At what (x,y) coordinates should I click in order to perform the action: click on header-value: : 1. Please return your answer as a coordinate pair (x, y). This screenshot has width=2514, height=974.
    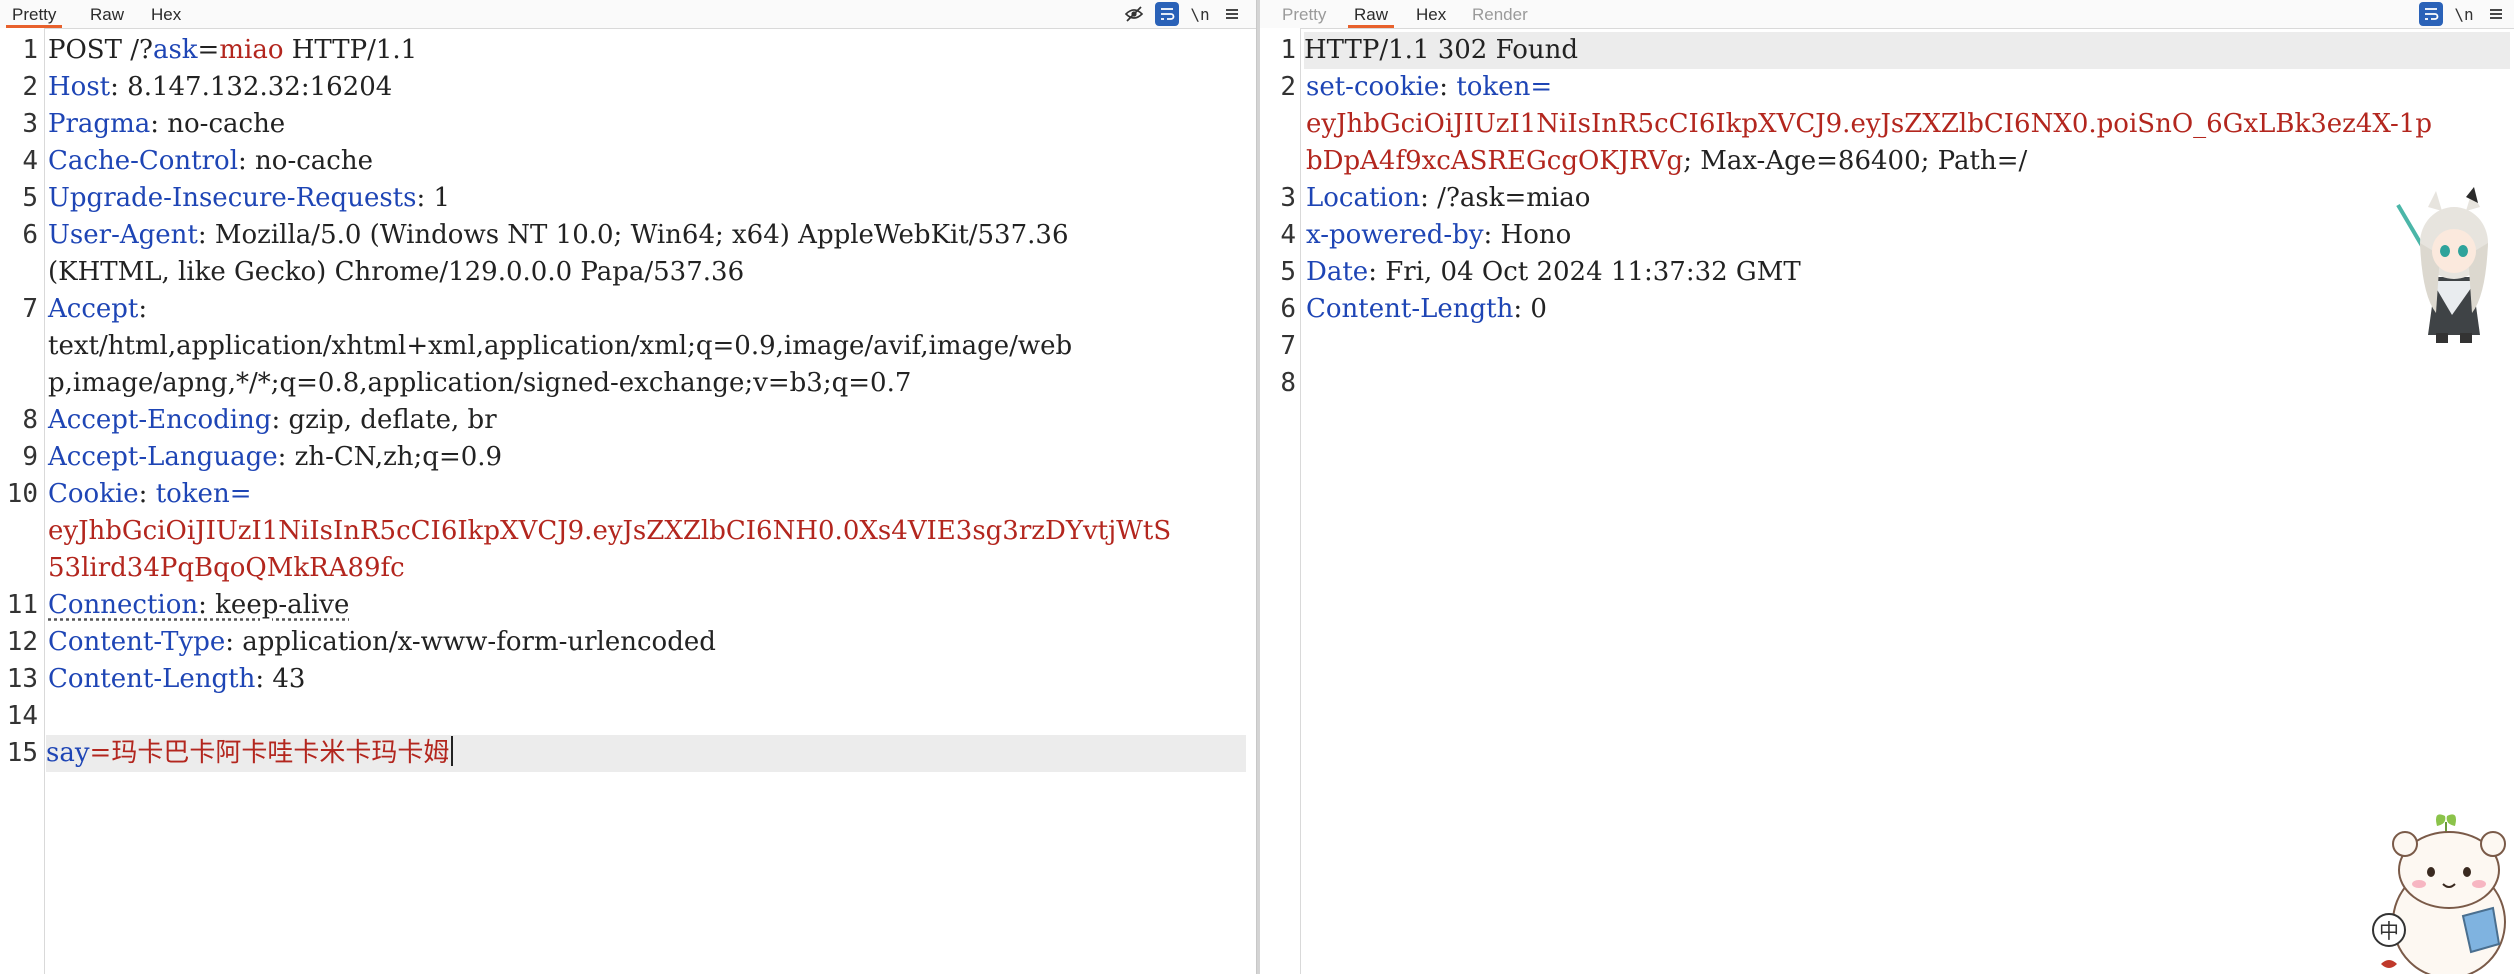
    Looking at the image, I should click on (433, 198).